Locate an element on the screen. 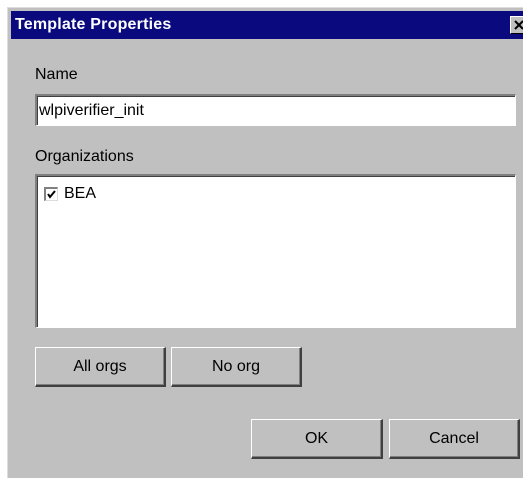 Image resolution: width=523 pixels, height=478 pixels. all-orgs-button: All orgs is located at coordinates (100, 367).